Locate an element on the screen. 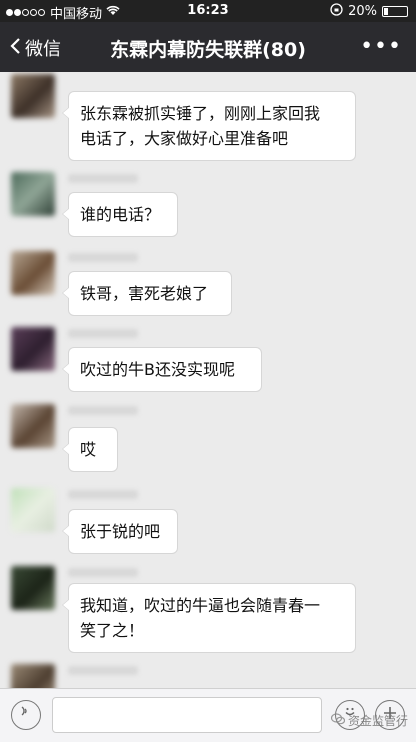  voice-icon is located at coordinates (26, 715).